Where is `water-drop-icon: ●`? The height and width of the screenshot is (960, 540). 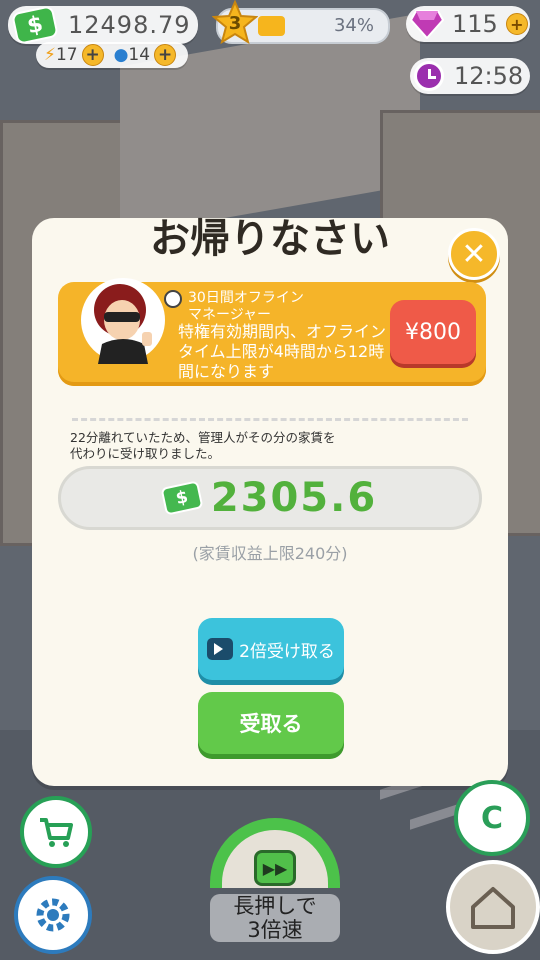 water-drop-icon: ● is located at coordinates (121, 55).